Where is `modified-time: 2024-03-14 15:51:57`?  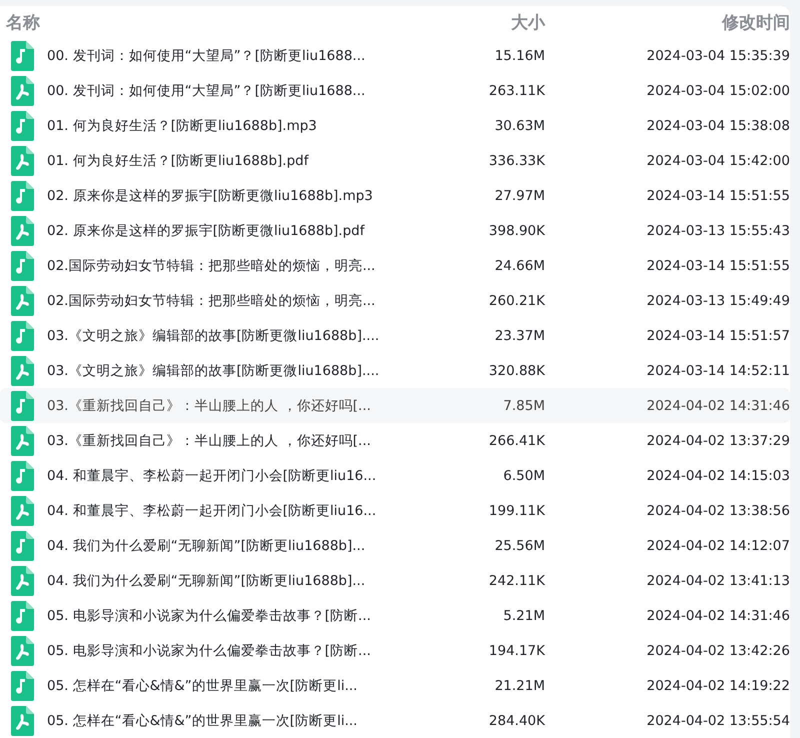
modified-time: 2024-03-14 15:51:57 is located at coordinates (718, 336).